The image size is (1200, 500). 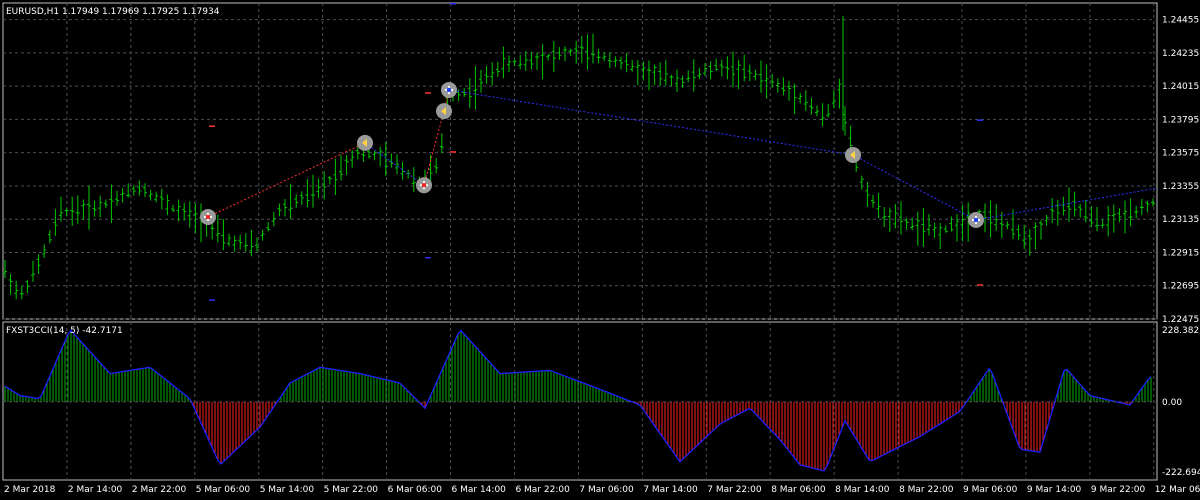 What do you see at coordinates (1180, 320) in the screenshot?
I see `price-label: 1.22475` at bounding box center [1180, 320].